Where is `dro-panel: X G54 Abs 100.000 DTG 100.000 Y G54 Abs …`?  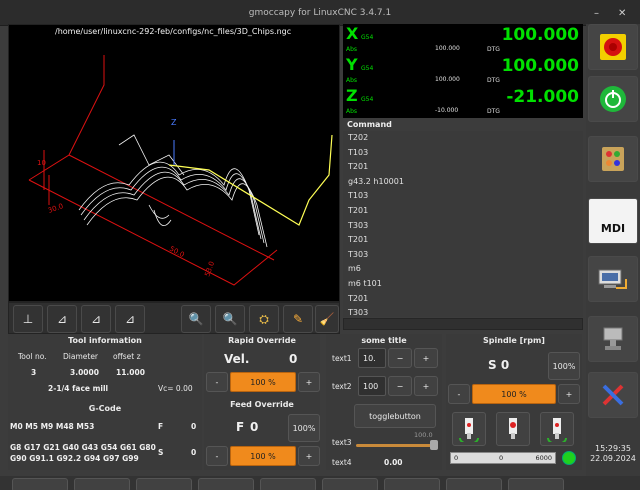 dro-panel: X G54 Abs 100.000 DTG 100.000 Y G54 Abs … is located at coordinates (463, 71).